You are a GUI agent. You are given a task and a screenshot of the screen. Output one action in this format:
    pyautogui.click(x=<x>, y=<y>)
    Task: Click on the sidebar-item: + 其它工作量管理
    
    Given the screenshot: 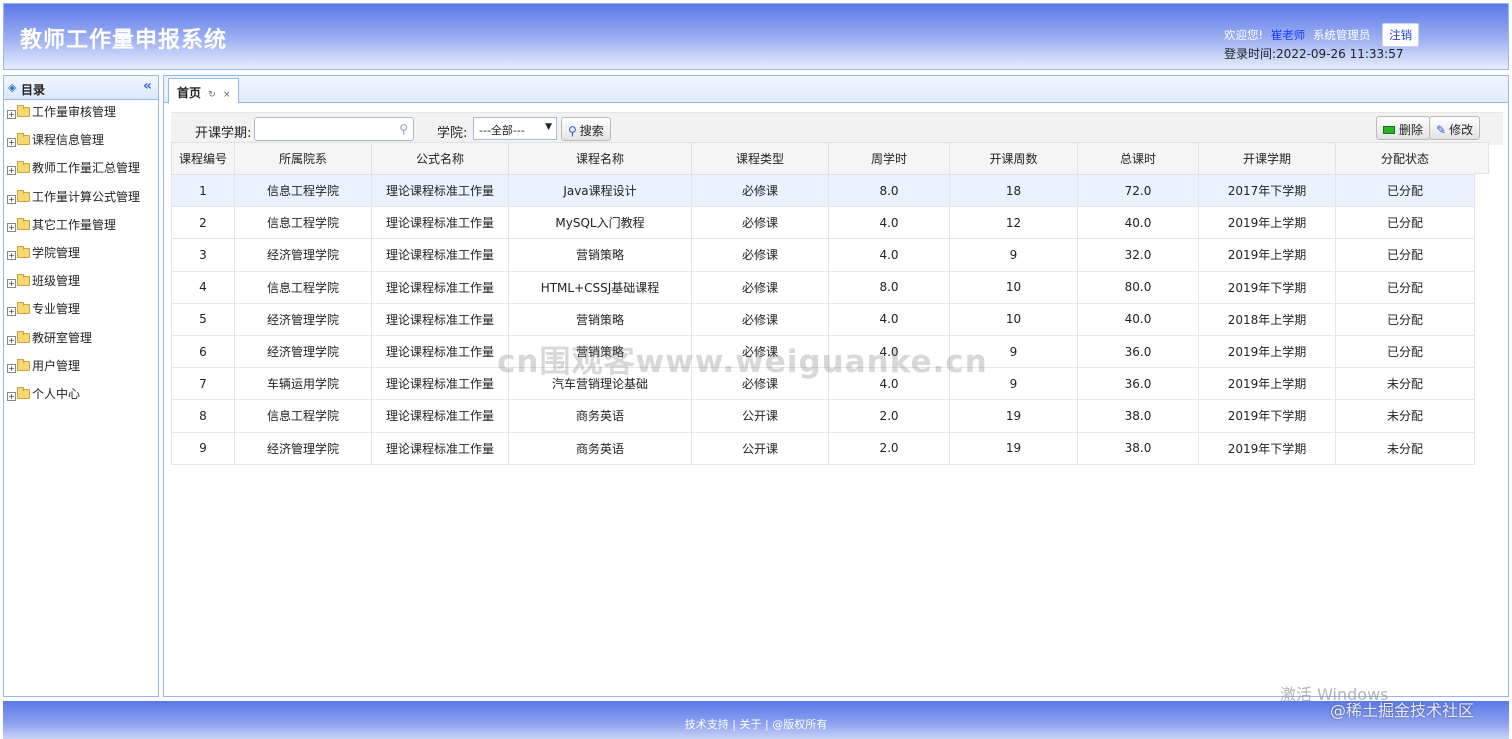 What is the action you would take?
    pyautogui.click(x=81, y=227)
    